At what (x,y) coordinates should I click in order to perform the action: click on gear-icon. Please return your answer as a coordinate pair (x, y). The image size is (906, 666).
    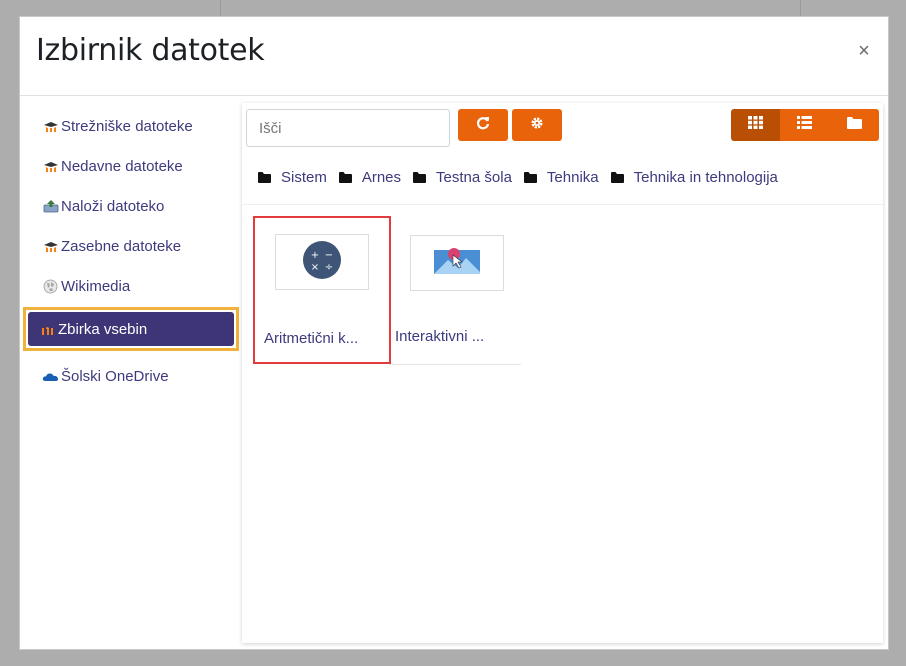
    Looking at the image, I should click on (537, 125).